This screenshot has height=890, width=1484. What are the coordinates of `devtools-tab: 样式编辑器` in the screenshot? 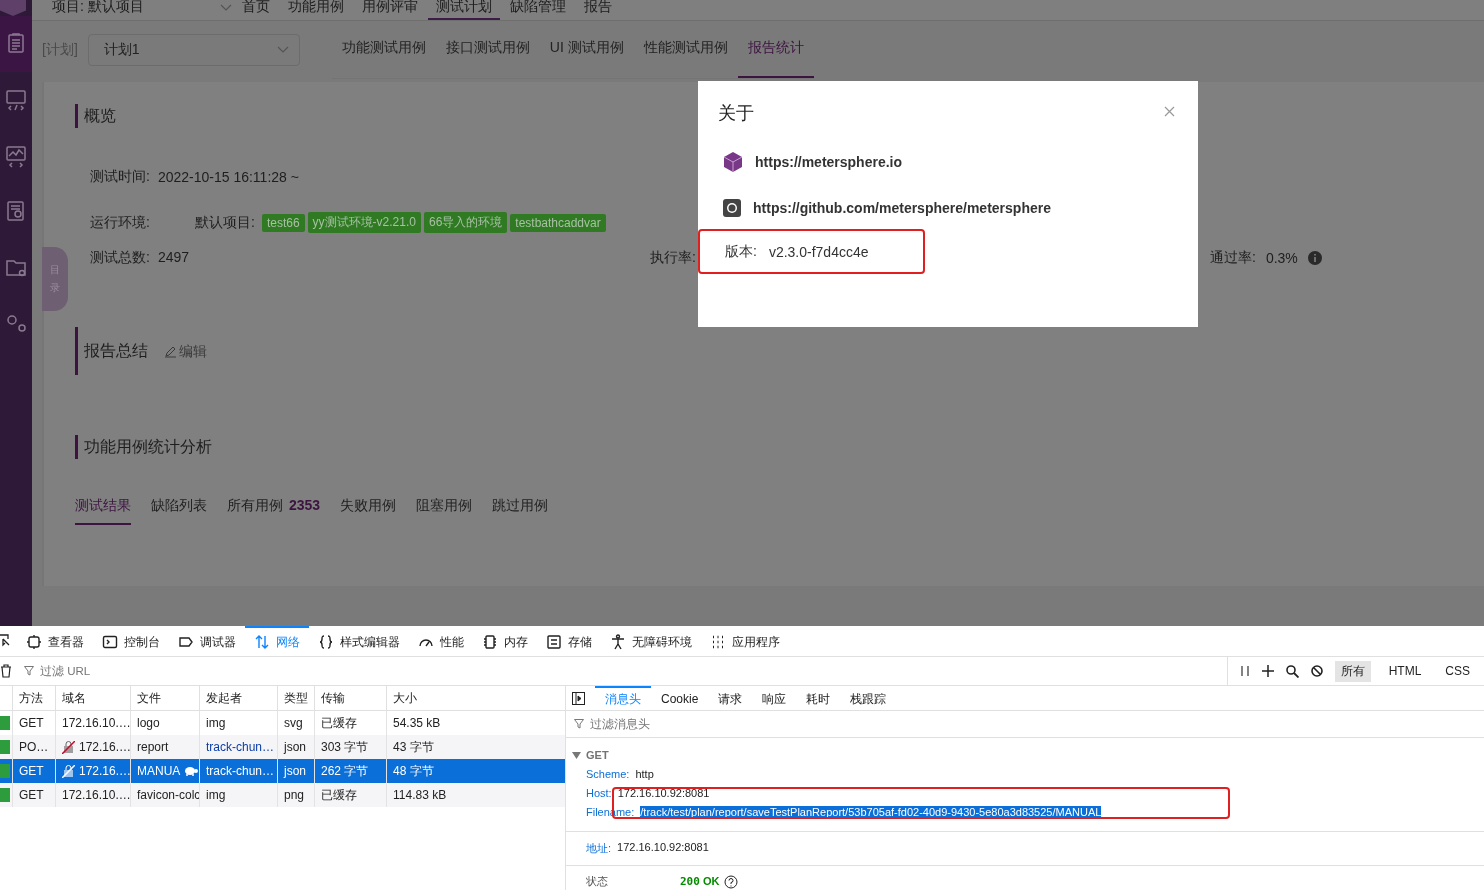 It's located at (359, 641).